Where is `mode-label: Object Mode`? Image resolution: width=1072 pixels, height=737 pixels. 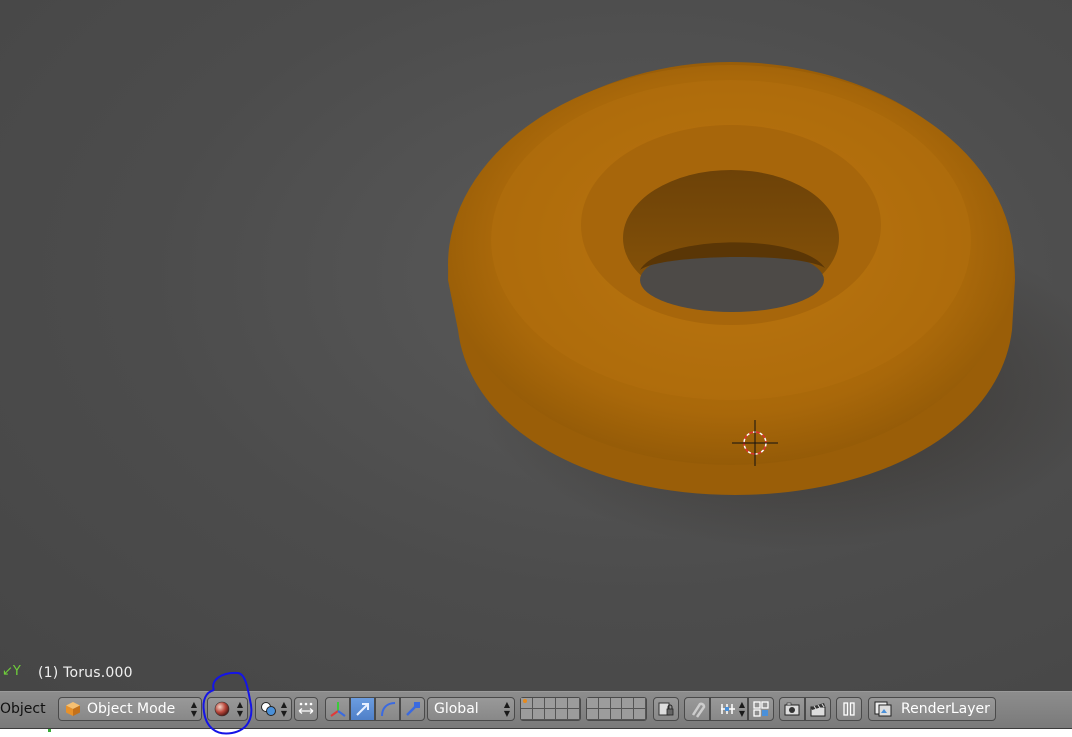
mode-label: Object Mode is located at coordinates (131, 709).